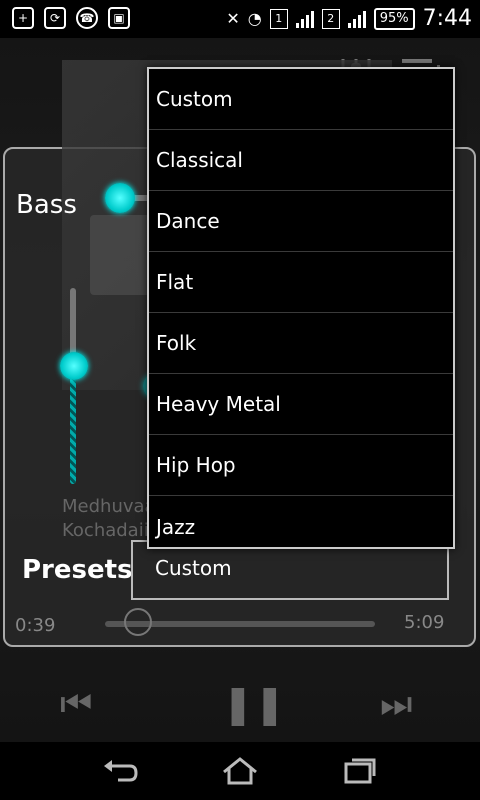  Describe the element at coordinates (35, 625) in the screenshot. I see `elapsed-time: 0:39` at that location.